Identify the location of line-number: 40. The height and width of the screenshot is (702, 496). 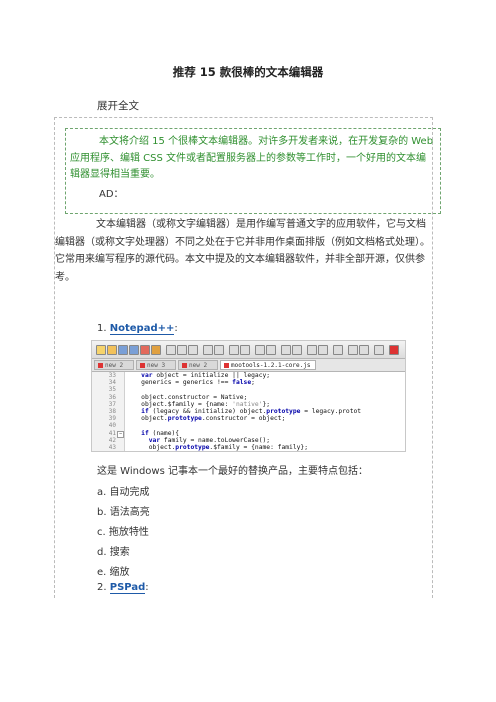
(112, 426).